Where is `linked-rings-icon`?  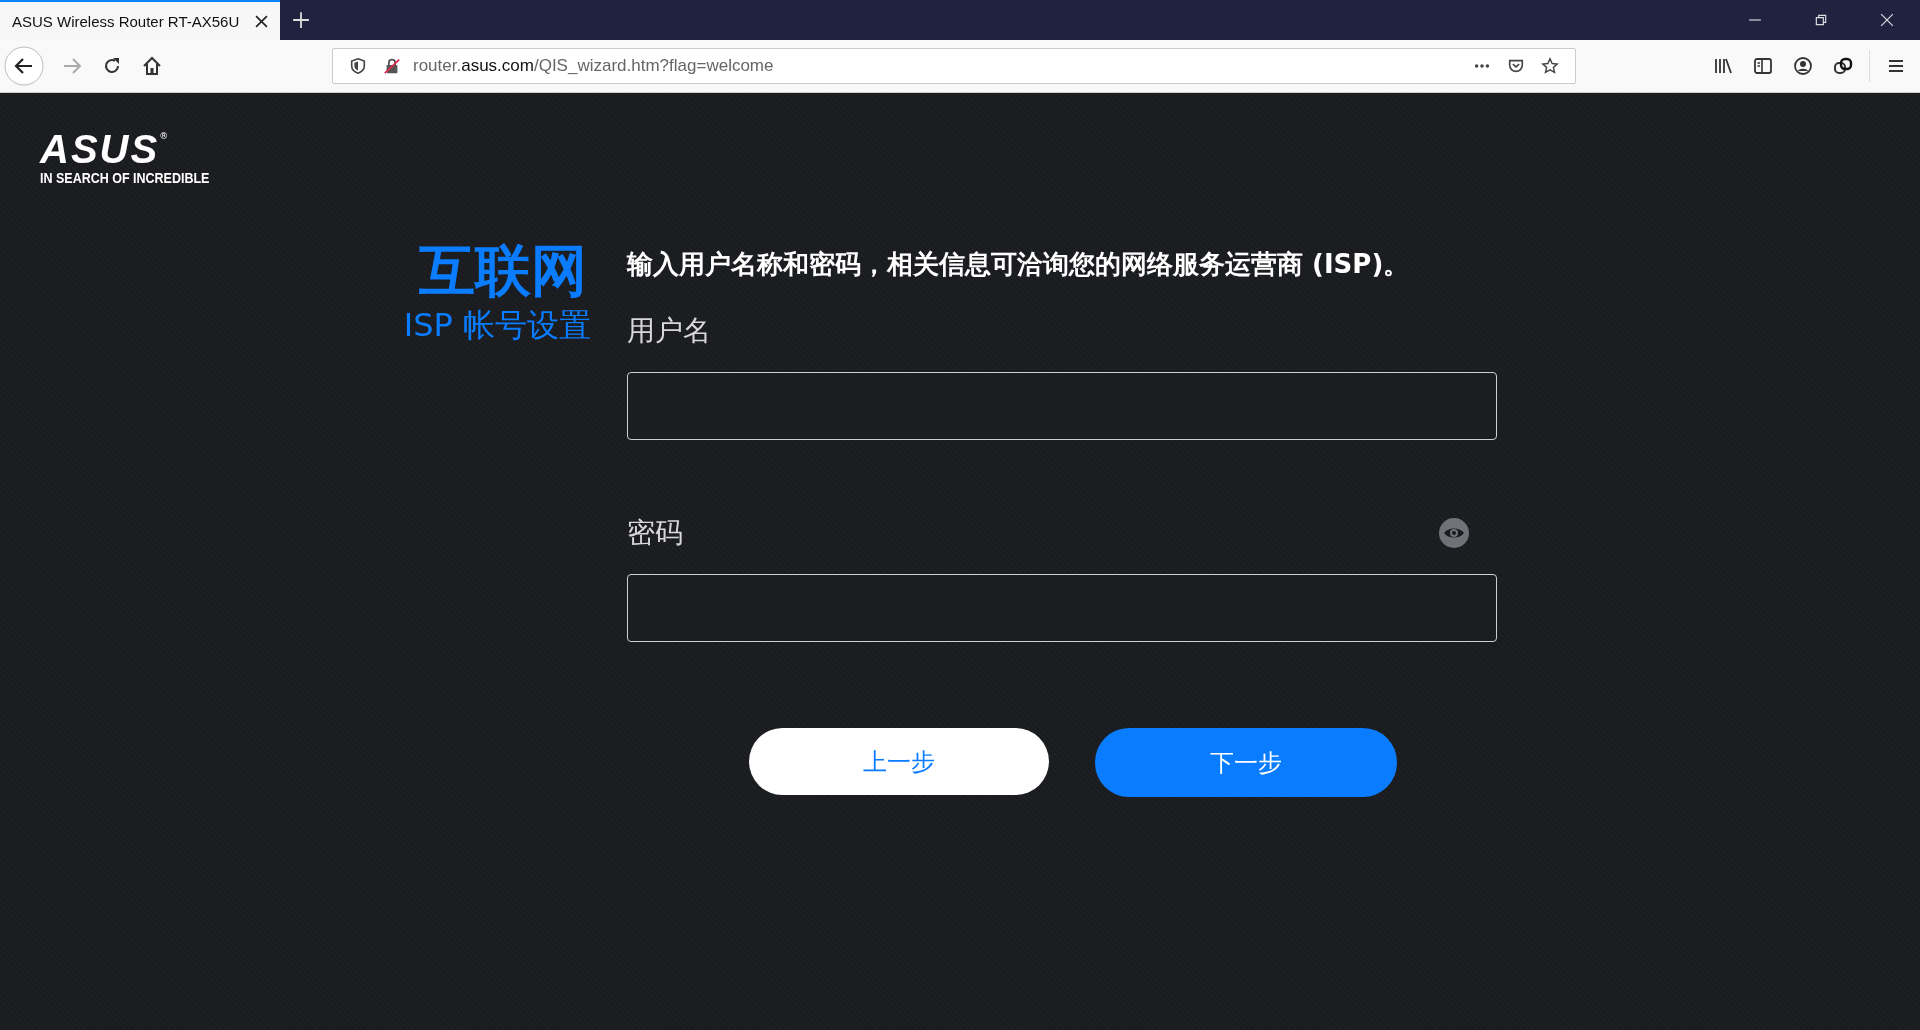
linked-rings-icon is located at coordinates (1843, 66).